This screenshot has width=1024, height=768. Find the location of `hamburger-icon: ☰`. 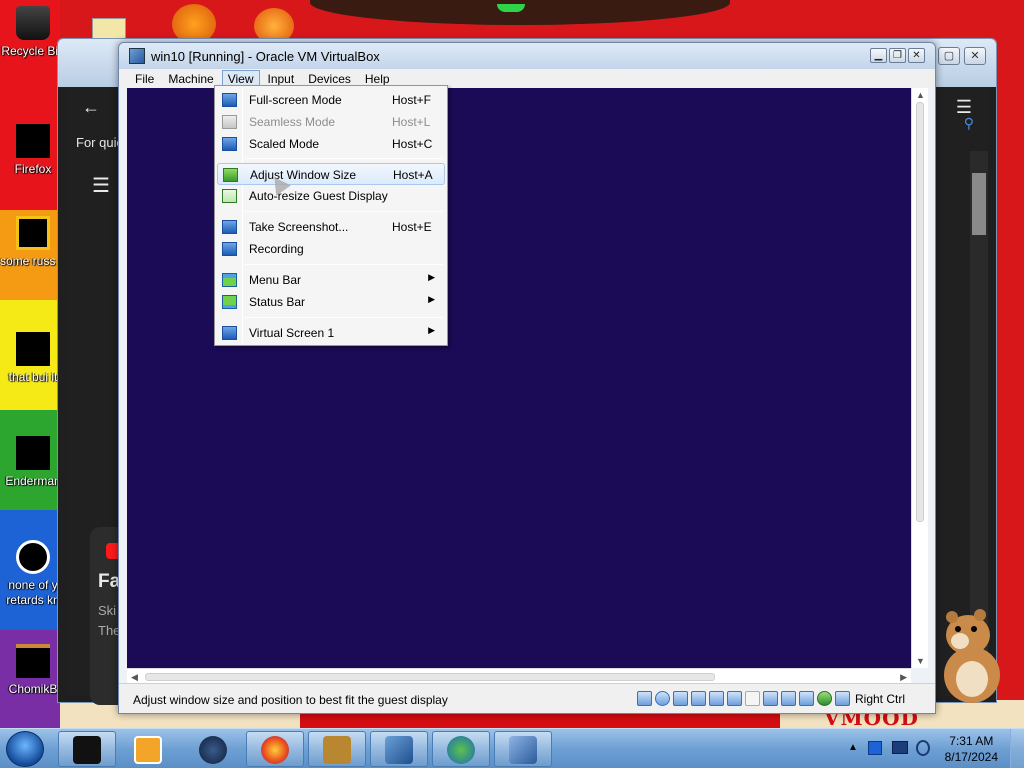

hamburger-icon: ☰ is located at coordinates (101, 185).